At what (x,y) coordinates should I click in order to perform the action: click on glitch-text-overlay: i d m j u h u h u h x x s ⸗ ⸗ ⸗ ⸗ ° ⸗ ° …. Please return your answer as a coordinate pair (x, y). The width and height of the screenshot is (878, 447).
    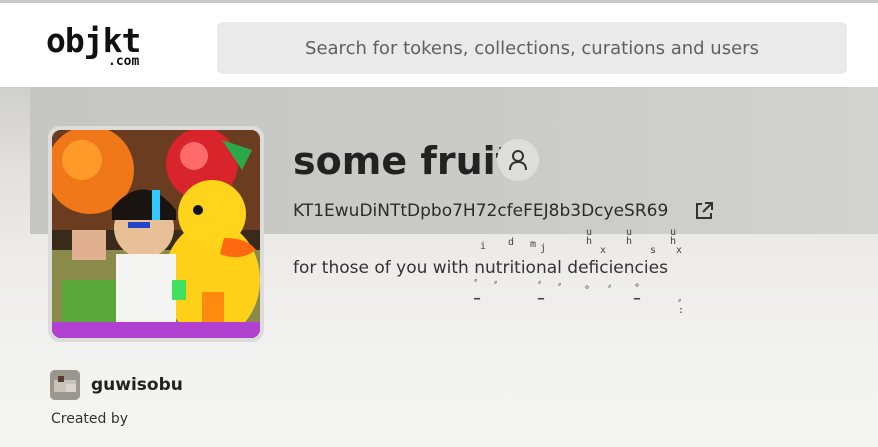
    Looking at the image, I should click on (579, 271).